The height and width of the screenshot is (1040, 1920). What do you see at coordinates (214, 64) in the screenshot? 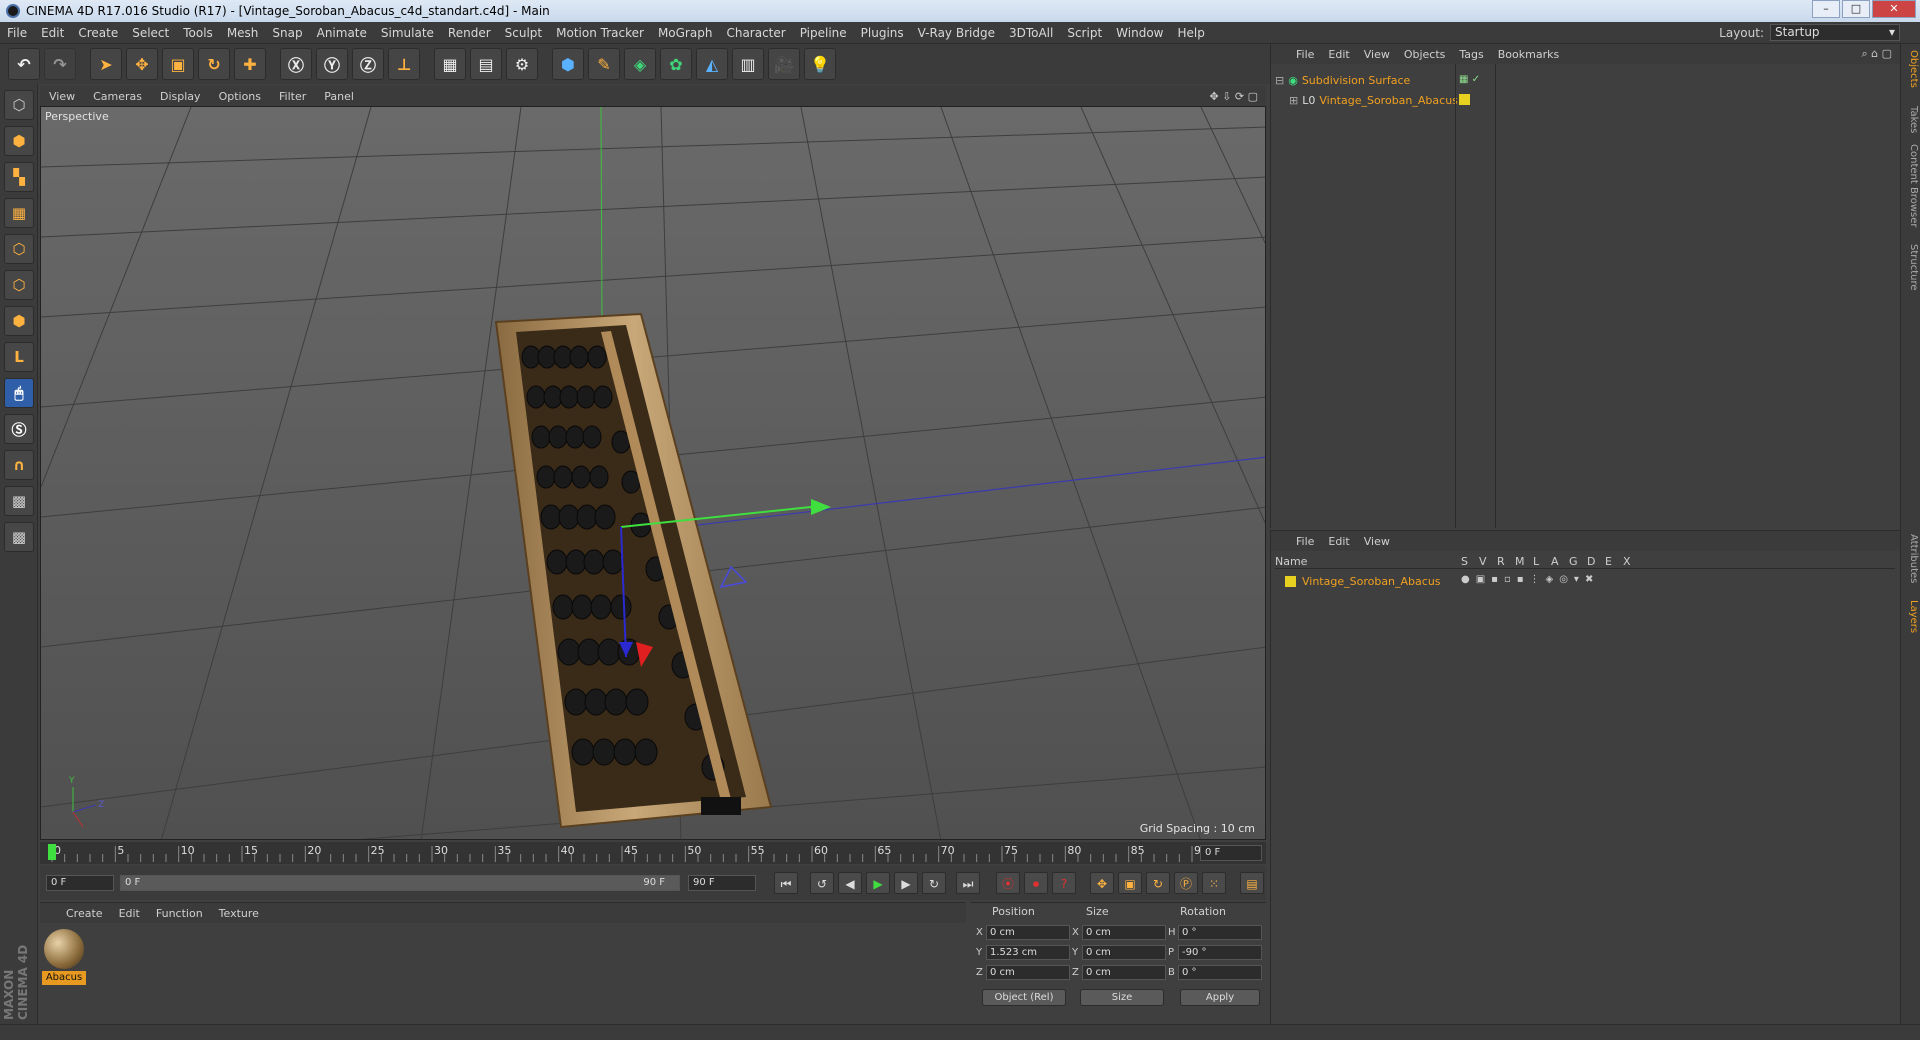
I see `rotate-tool-icon: ↻` at bounding box center [214, 64].